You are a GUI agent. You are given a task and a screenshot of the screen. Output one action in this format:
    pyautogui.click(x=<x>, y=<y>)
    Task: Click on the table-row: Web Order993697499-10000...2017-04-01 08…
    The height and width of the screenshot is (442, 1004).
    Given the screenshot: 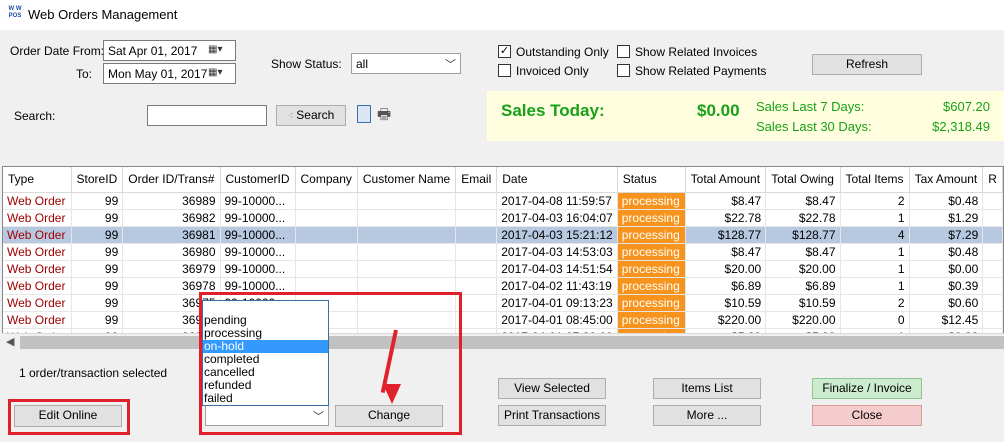 What is the action you would take?
    pyautogui.click(x=503, y=320)
    